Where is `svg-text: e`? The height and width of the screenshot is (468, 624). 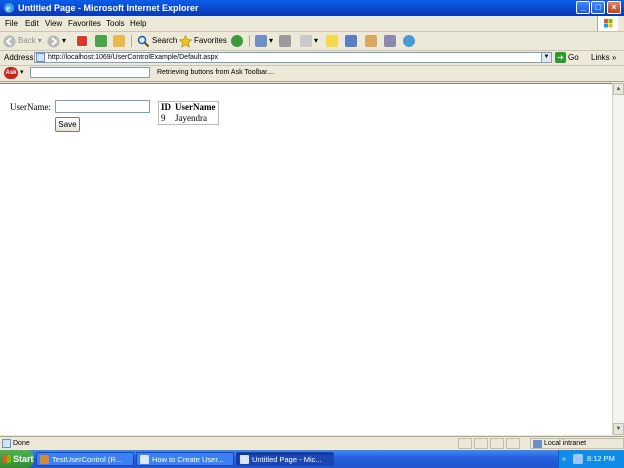 svg-text: e is located at coordinates (8, 8).